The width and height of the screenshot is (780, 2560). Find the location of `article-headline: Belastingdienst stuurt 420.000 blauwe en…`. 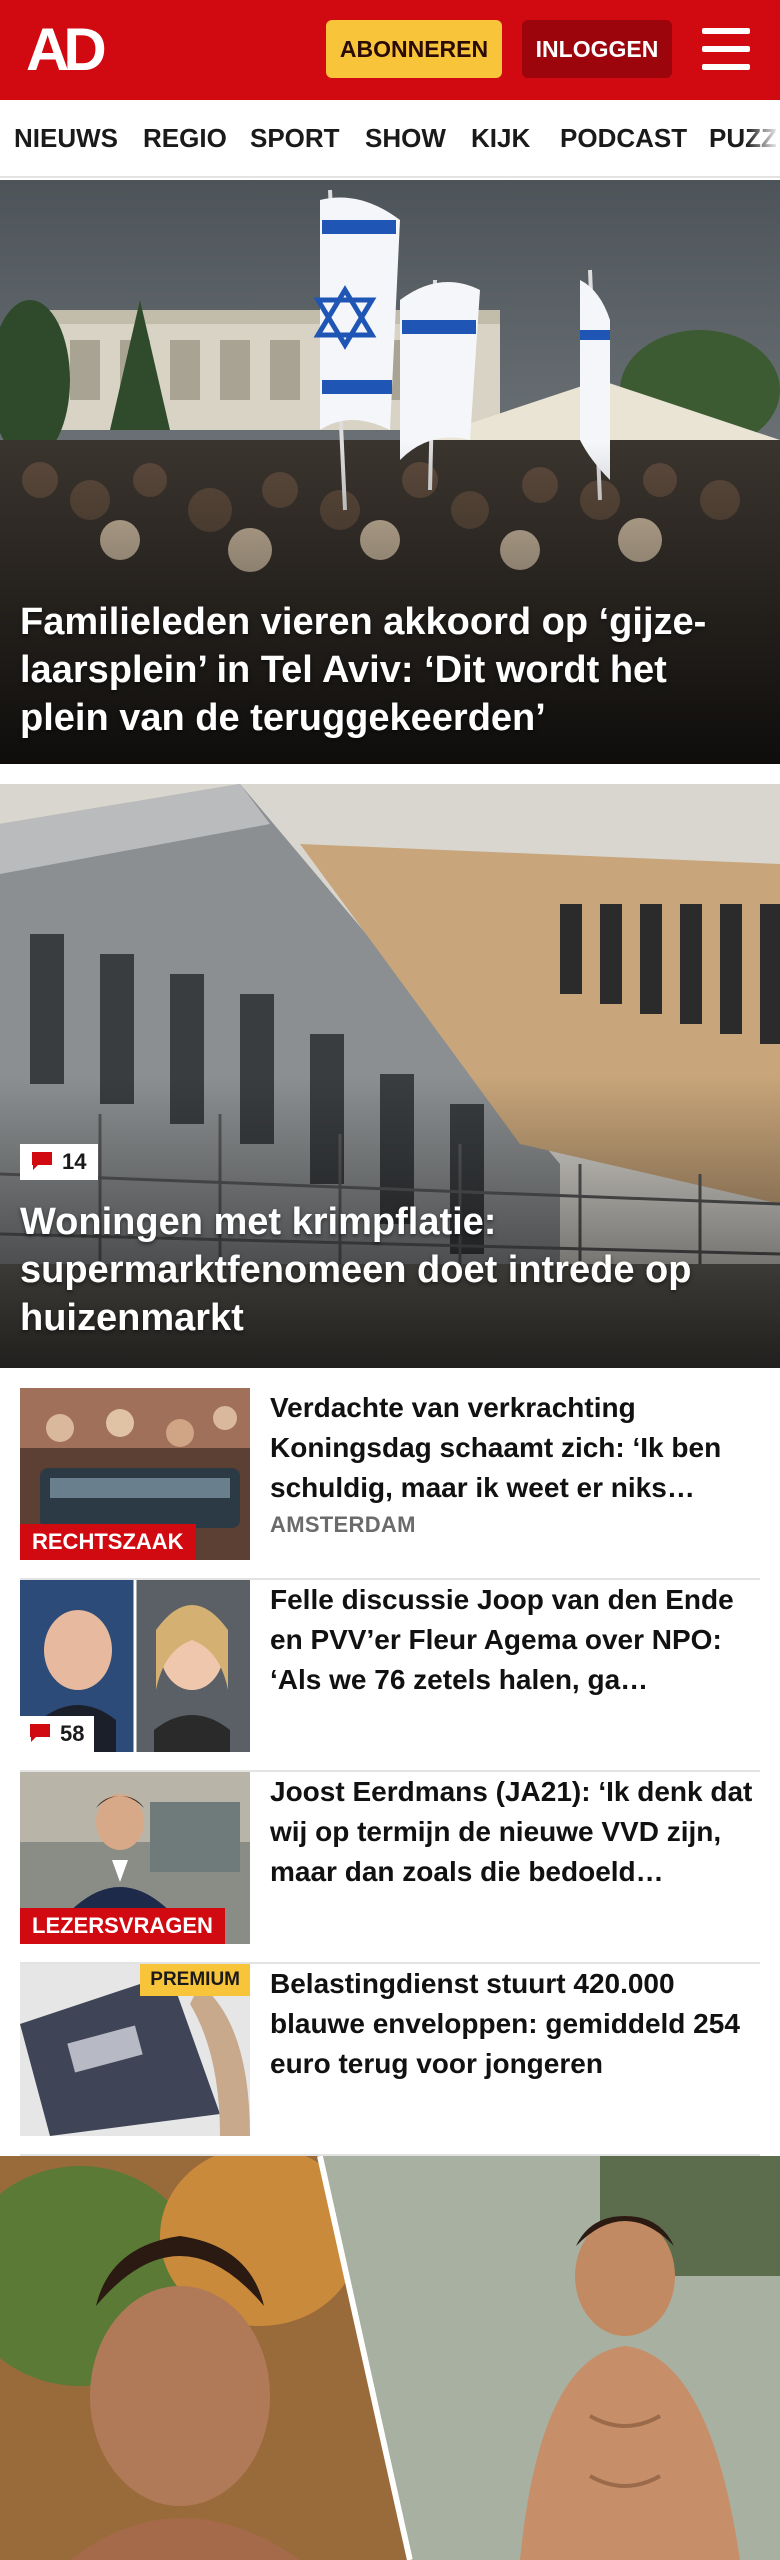

article-headline: Belastingdienst stuurt 420.000 blauwe en… is located at coordinates (515, 2024).